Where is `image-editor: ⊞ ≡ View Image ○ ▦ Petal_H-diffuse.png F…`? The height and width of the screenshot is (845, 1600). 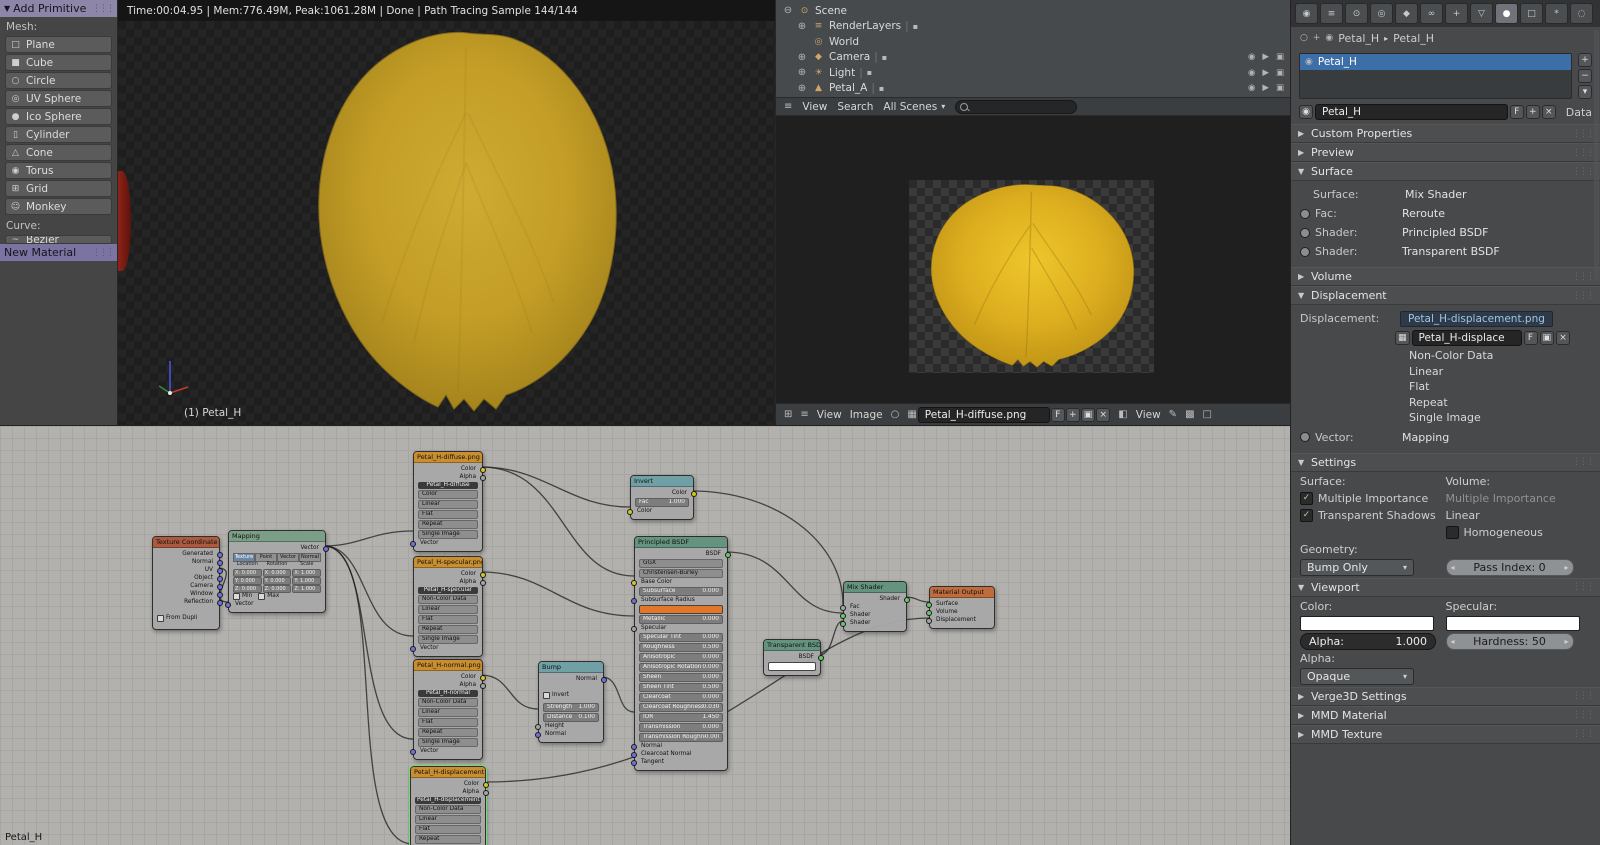 image-editor: ⊞ ≡ View Image ○ ▦ Petal_H-diffuse.png F… is located at coordinates (1032, 270).